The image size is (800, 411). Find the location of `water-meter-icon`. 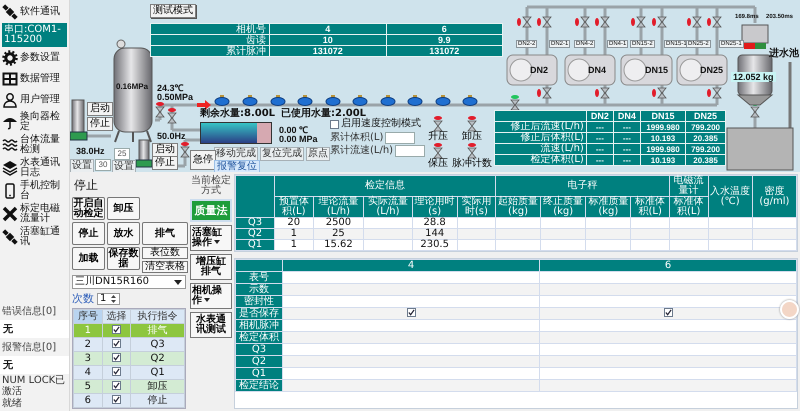

water-meter-icon is located at coordinates (278, 100).